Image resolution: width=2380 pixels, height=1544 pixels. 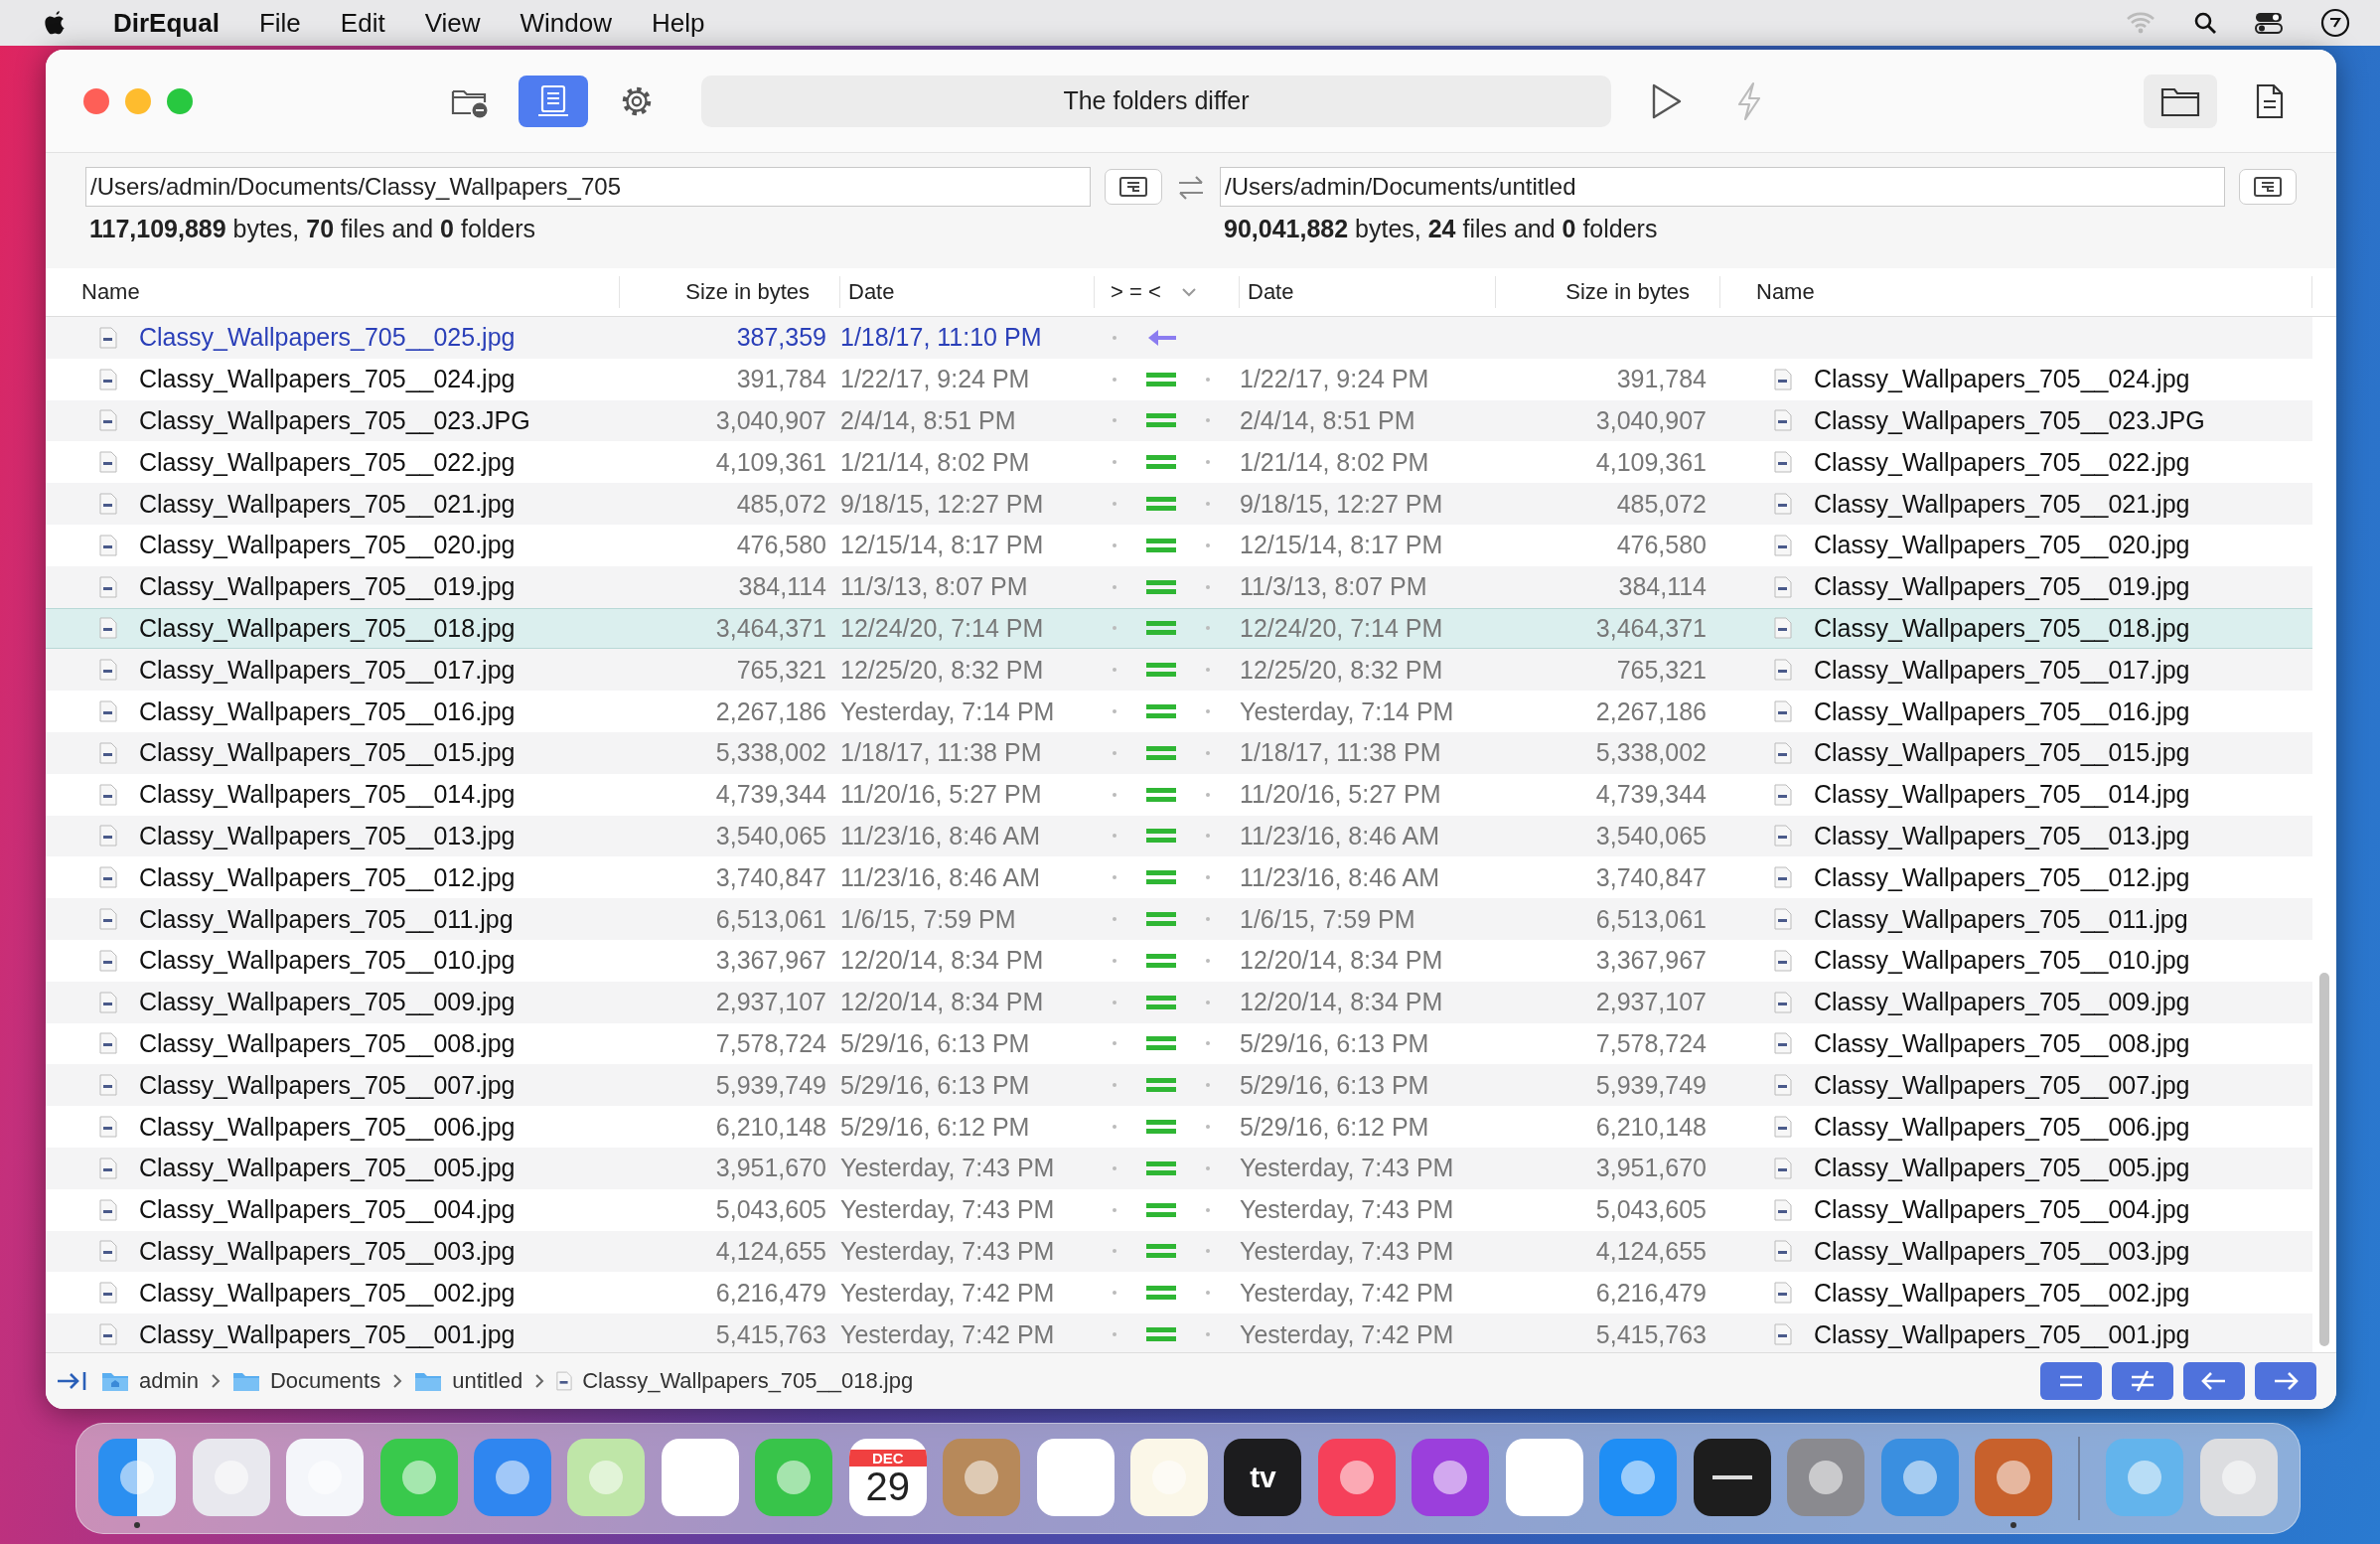 What do you see at coordinates (781, 670) in the screenshot?
I see `file-size: 765,321` at bounding box center [781, 670].